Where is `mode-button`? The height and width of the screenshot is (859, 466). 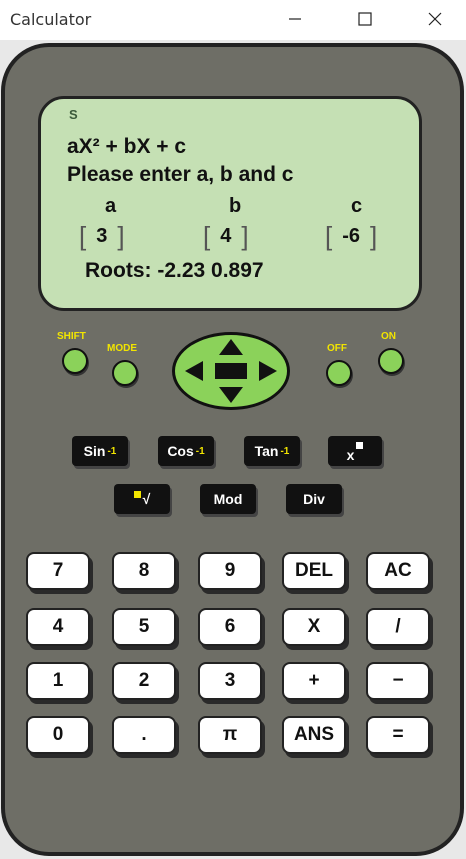
mode-button is located at coordinates (125, 373).